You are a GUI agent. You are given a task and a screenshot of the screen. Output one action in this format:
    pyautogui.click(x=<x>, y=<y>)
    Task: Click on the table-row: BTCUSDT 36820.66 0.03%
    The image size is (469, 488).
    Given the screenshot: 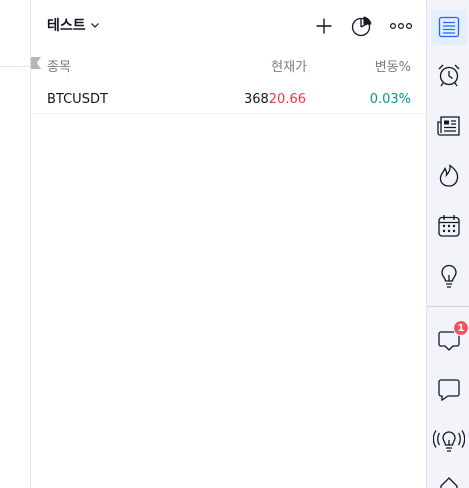 What is the action you would take?
    pyautogui.click(x=228, y=100)
    